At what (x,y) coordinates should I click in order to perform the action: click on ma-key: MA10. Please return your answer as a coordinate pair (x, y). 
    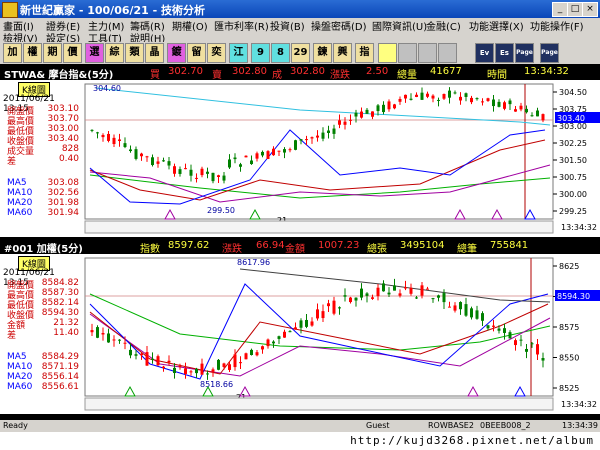
    Looking at the image, I should click on (20, 193).